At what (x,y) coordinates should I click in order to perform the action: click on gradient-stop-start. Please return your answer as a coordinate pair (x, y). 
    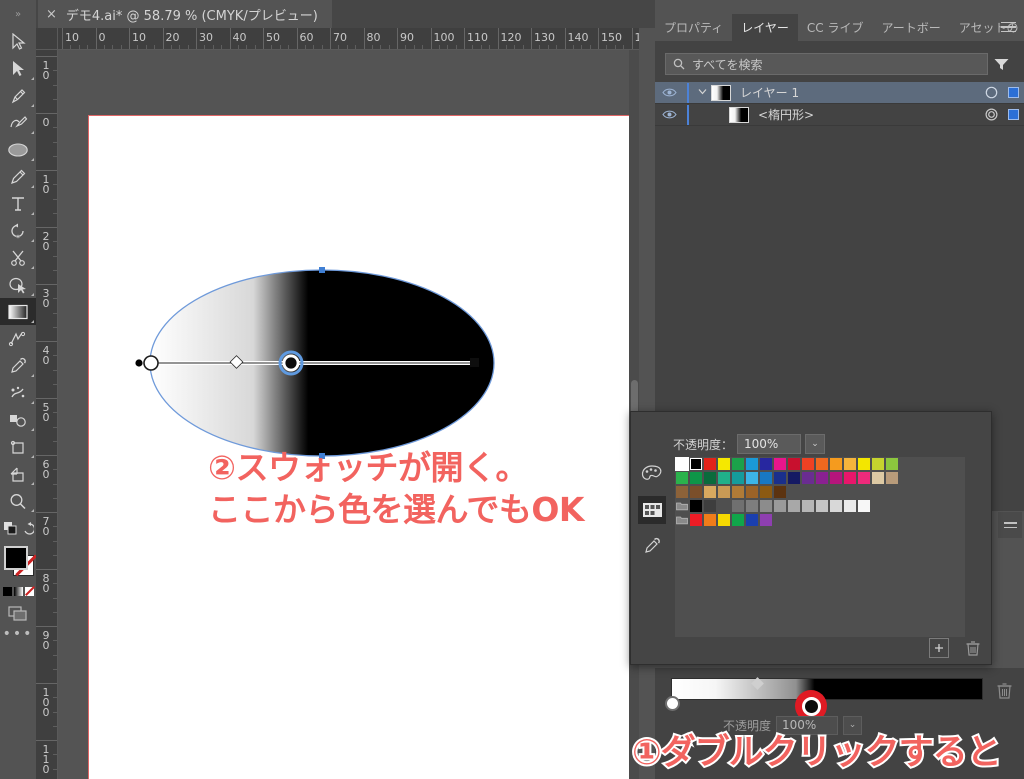
    Looking at the image, I should click on (672, 703).